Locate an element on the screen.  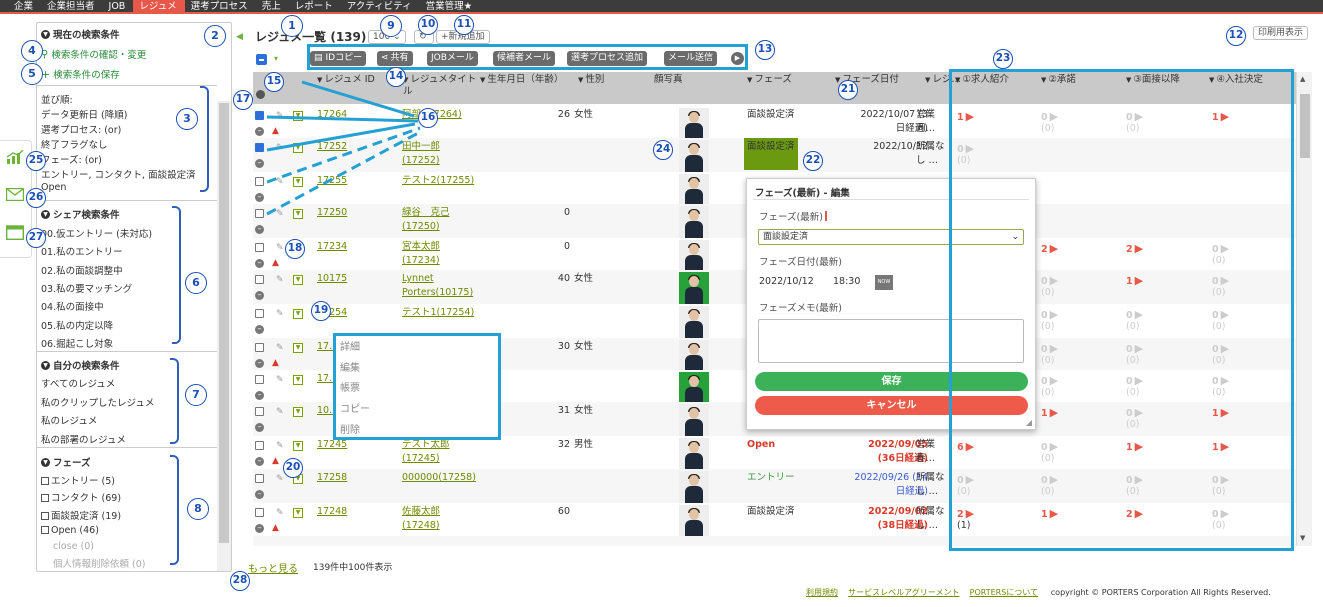
annotation-marker-13: 13 is located at coordinates (765, 50).